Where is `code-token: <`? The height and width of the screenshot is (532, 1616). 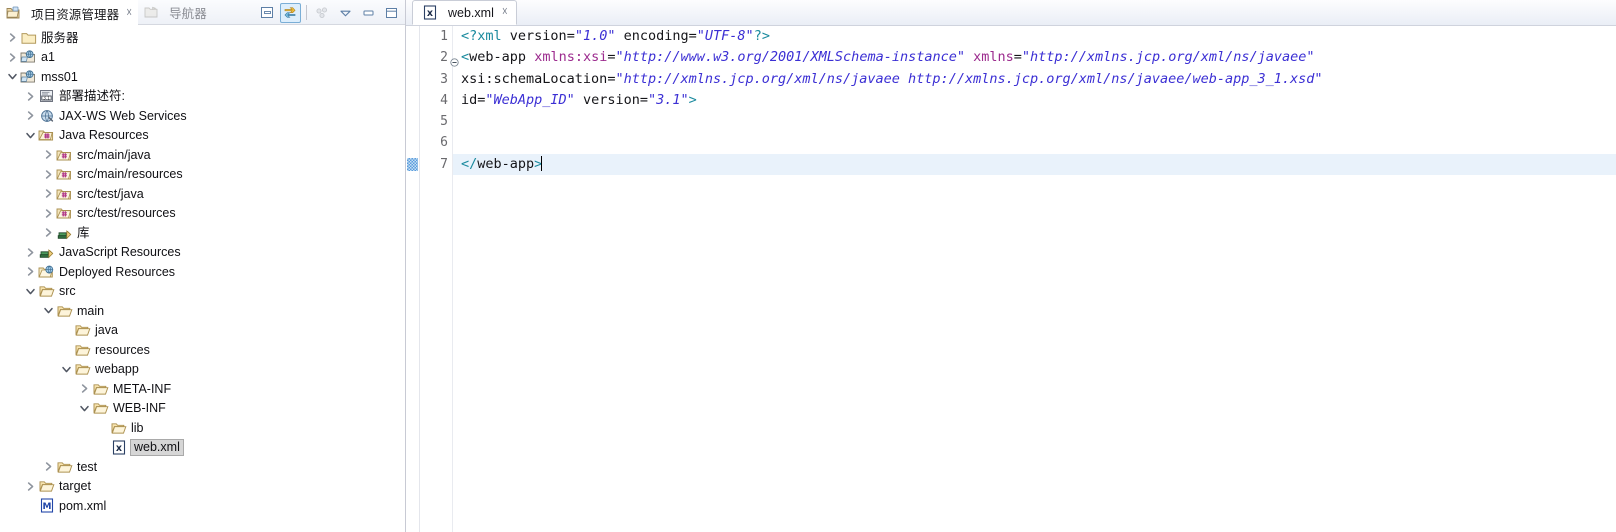 code-token: < is located at coordinates (465, 57).